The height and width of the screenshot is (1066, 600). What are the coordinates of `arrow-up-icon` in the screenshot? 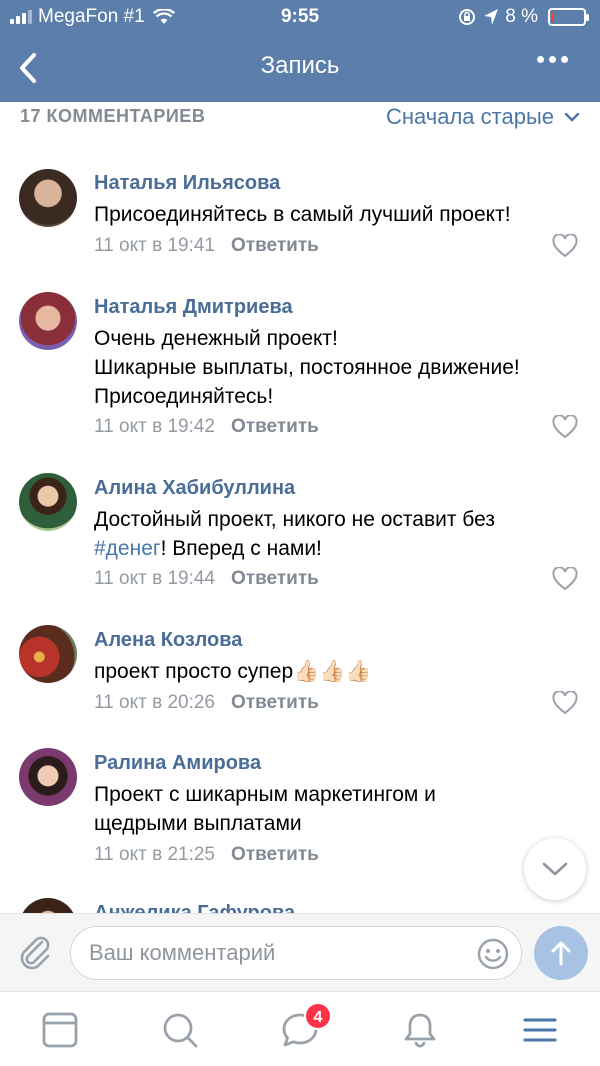 It's located at (561, 953).